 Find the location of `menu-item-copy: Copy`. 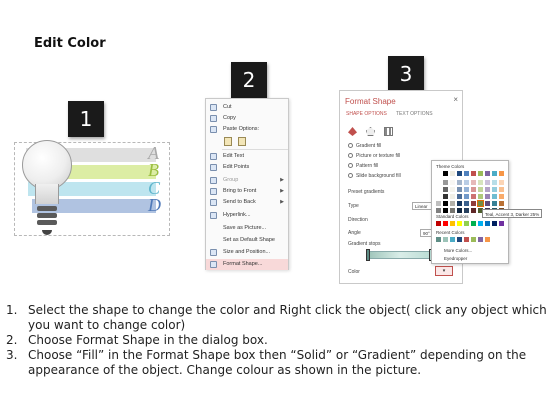

menu-item-copy: Copy is located at coordinates (247, 118).